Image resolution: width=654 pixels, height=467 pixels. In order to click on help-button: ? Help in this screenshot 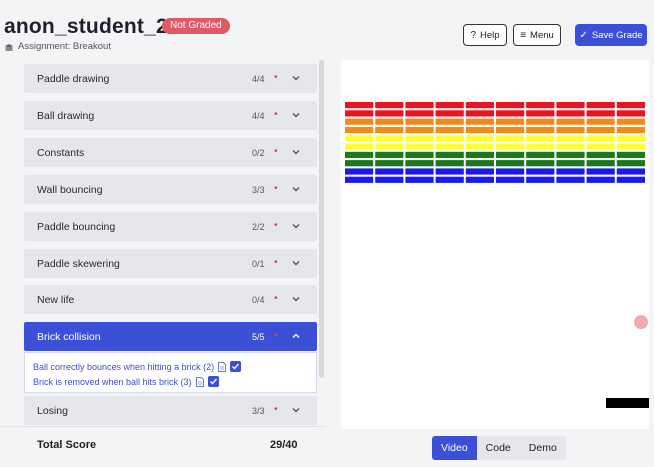, I will do `click(485, 35)`.